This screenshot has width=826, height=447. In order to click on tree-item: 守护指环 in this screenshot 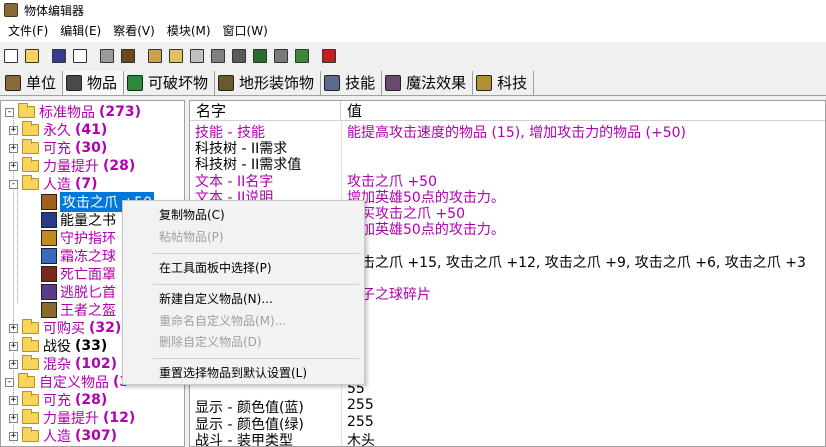, I will do `click(78, 238)`.